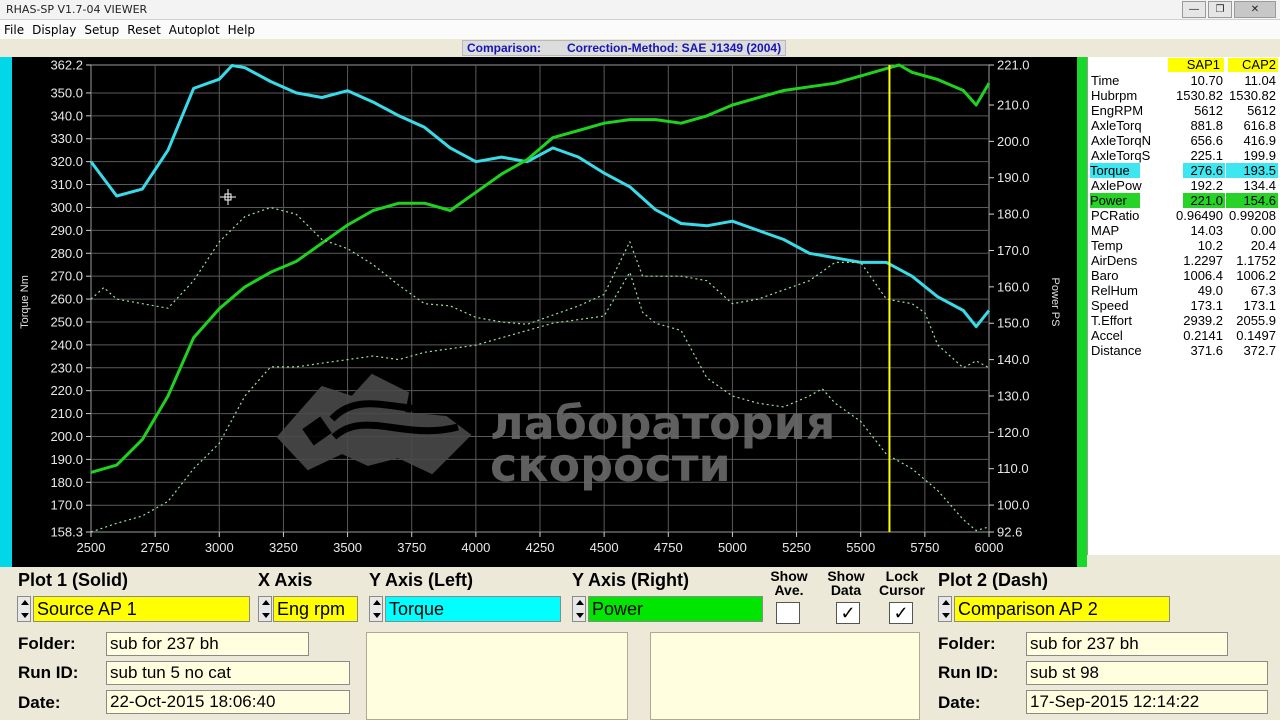 Image resolution: width=1280 pixels, height=720 pixels. I want to click on data-row-sap1-value: 1006.4, so click(1203, 275).